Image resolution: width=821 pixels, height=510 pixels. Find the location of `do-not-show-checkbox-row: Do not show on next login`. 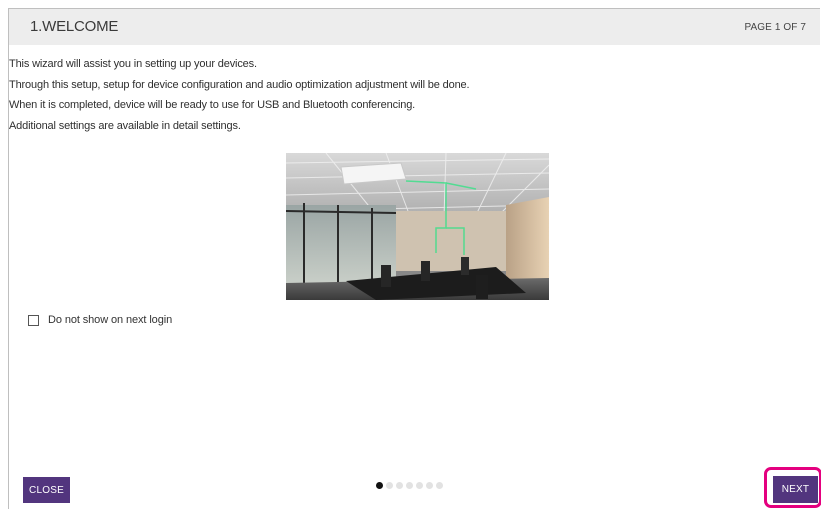

do-not-show-checkbox-row: Do not show on next login is located at coordinates (100, 320).